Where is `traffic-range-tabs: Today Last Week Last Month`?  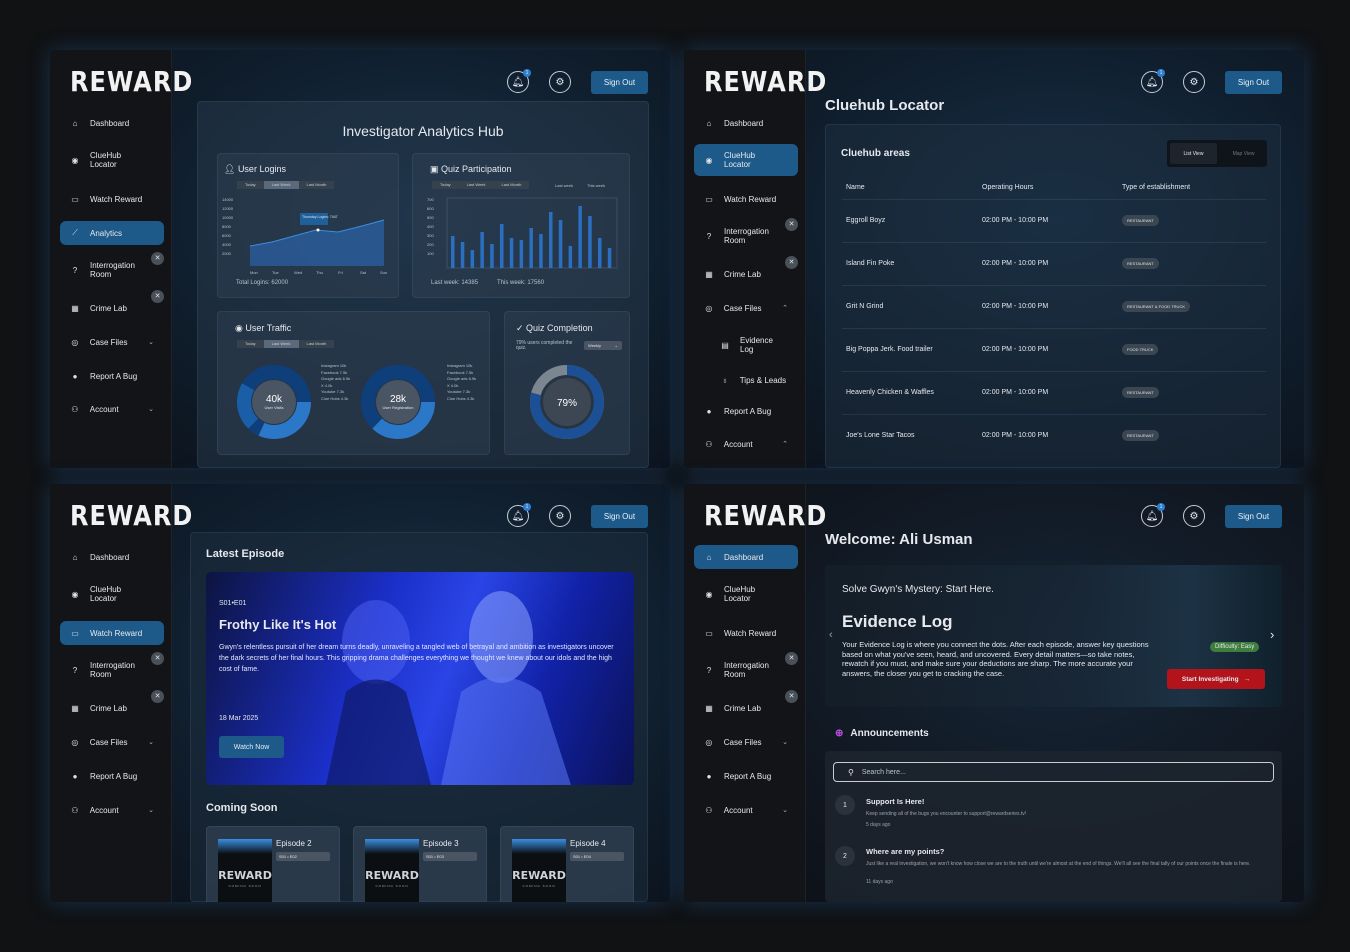
traffic-range-tabs: Today Last Week Last Month is located at coordinates (286, 344).